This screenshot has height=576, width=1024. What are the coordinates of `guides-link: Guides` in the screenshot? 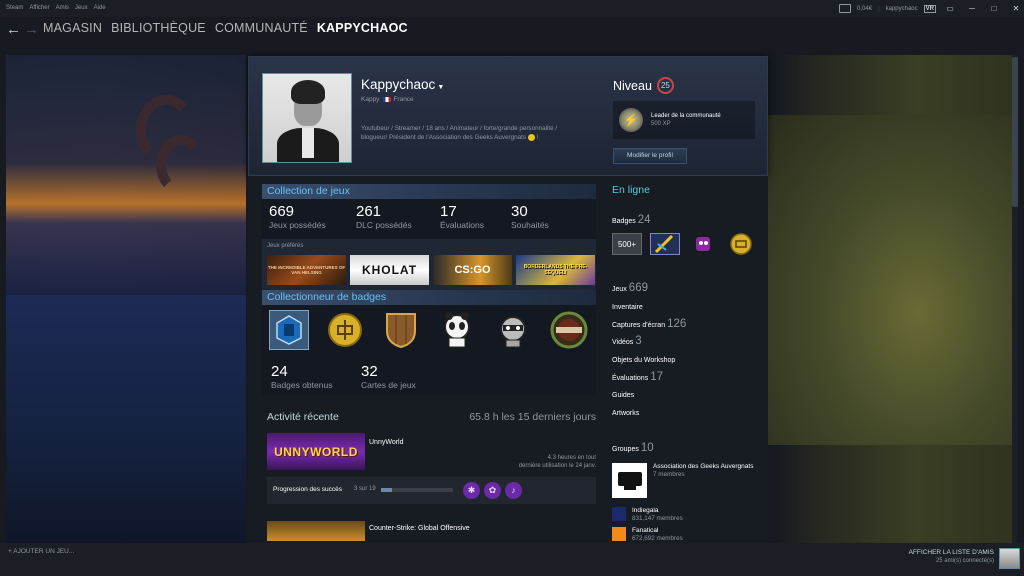 It's located at (623, 395).